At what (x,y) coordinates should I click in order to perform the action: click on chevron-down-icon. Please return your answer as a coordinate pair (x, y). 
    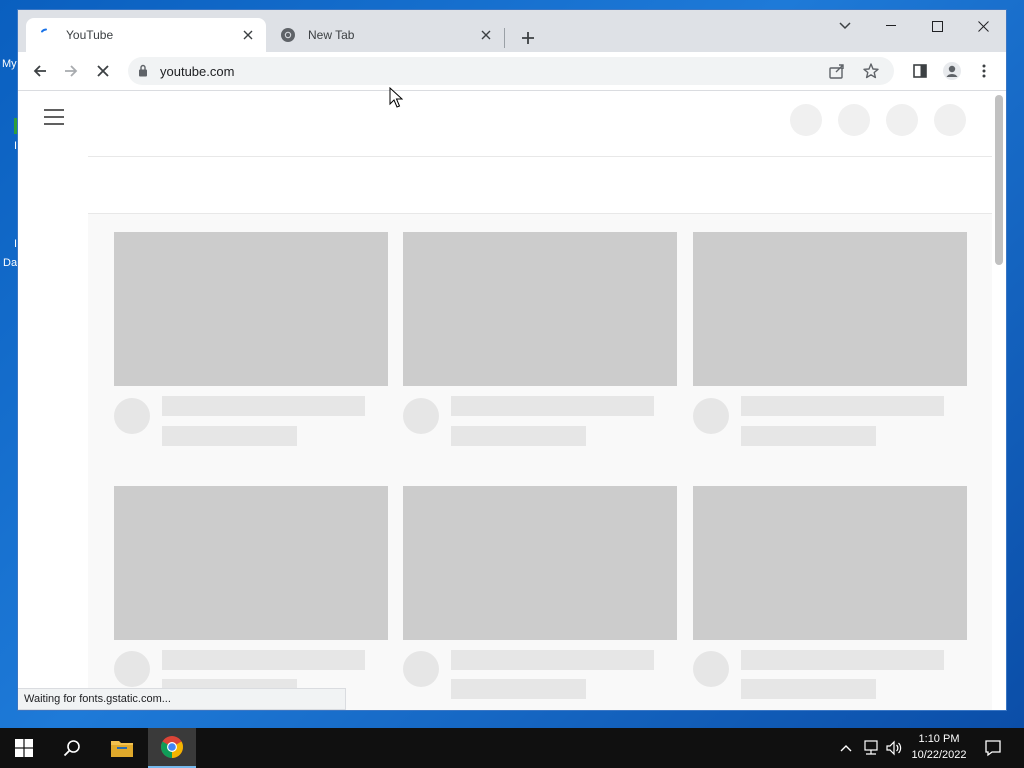
    Looking at the image, I should click on (845, 26).